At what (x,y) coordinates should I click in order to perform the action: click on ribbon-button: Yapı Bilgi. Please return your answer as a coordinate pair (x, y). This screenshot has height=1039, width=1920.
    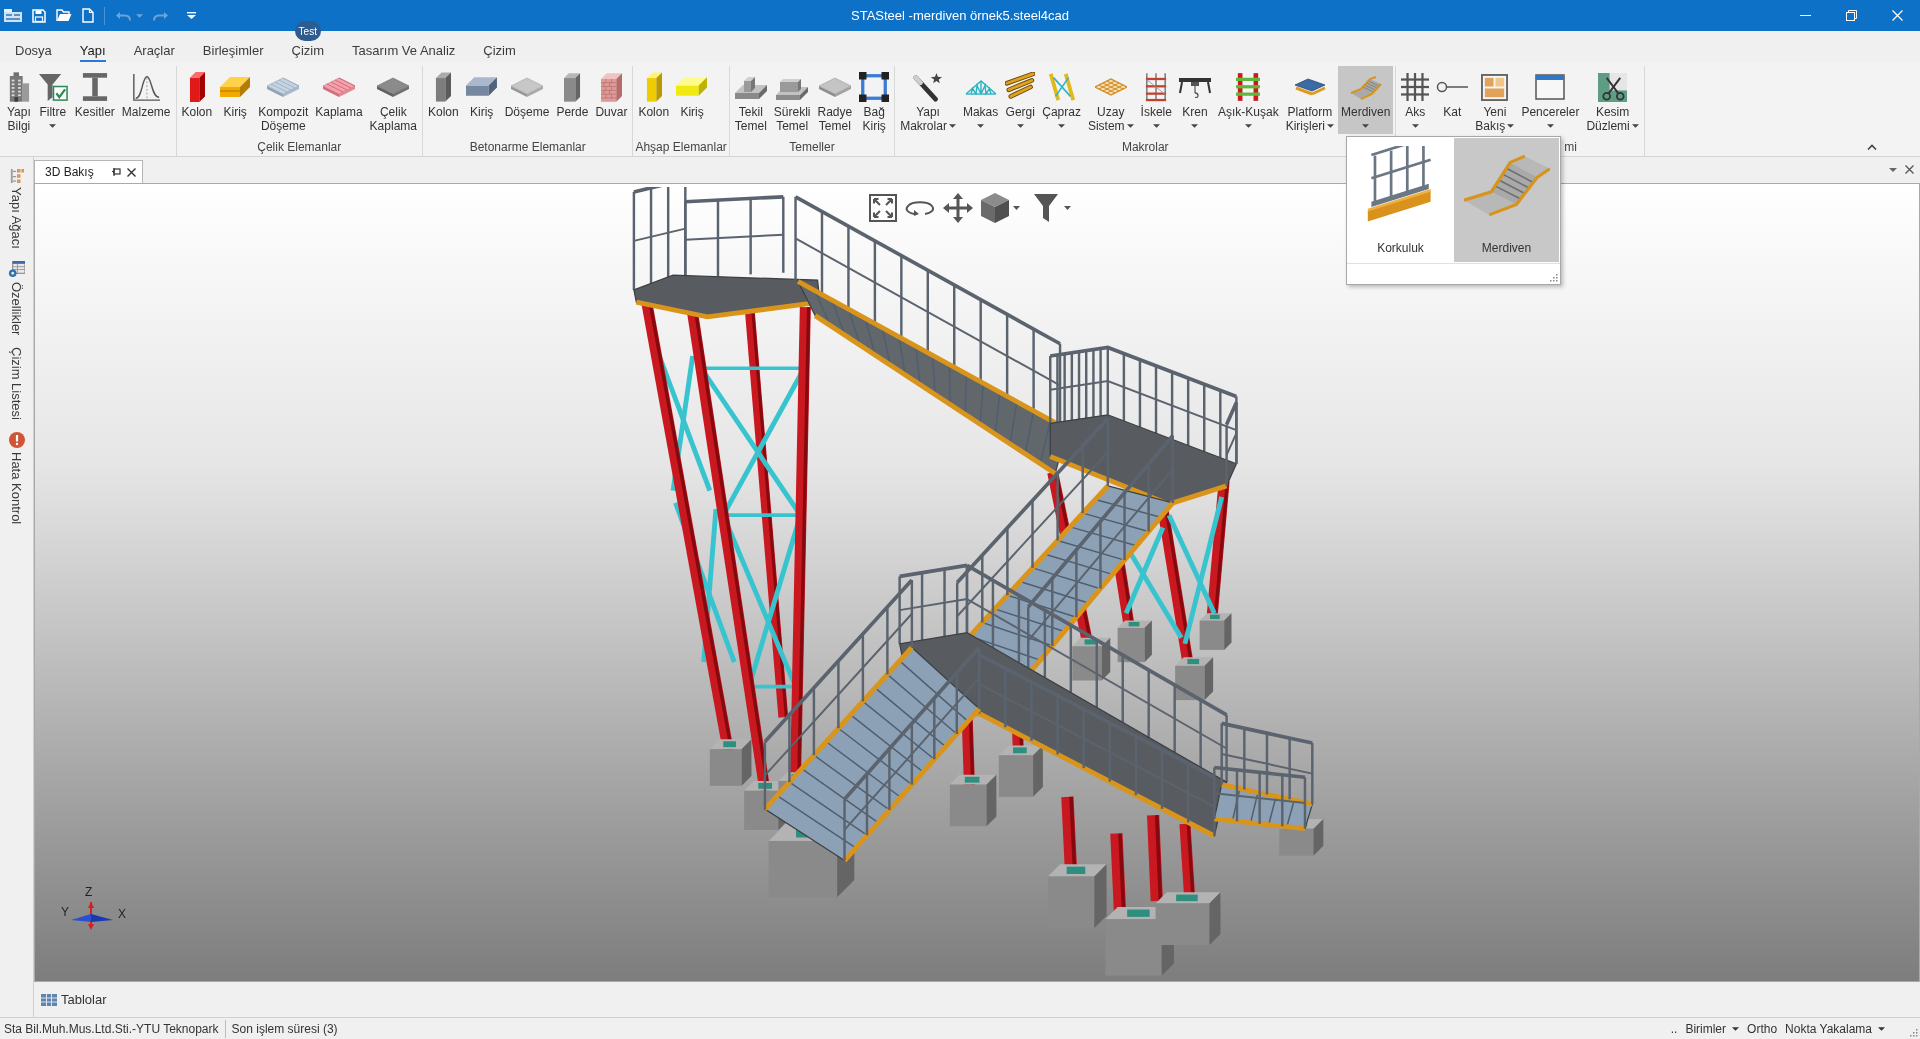
    Looking at the image, I should click on (19, 100).